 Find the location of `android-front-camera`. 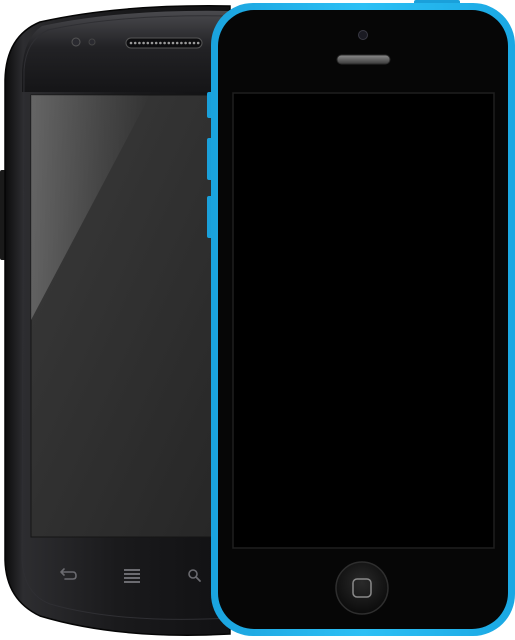

android-front-camera is located at coordinates (76, 42).